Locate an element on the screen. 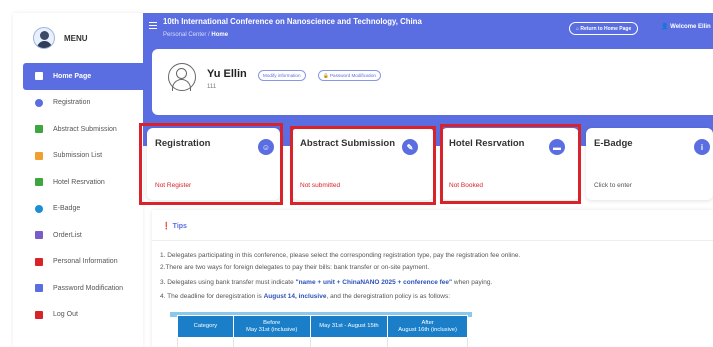  avatar is located at coordinates (44, 38).